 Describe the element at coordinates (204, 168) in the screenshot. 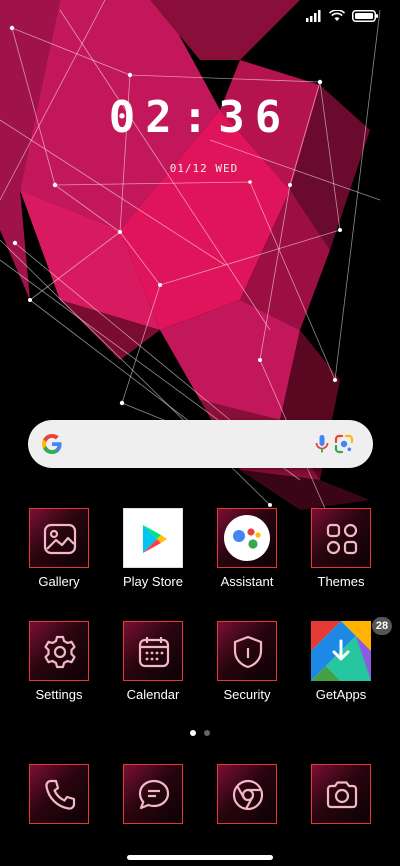

I see `clock-date: 01/12 WED` at that location.